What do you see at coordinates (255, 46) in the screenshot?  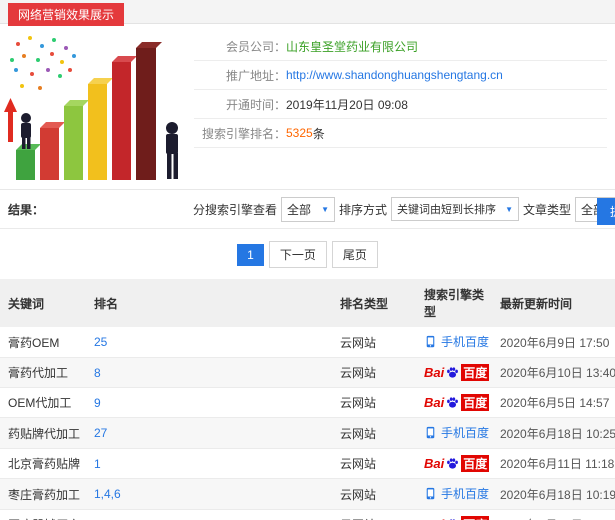 I see `company-label: 会员公司：` at bounding box center [255, 46].